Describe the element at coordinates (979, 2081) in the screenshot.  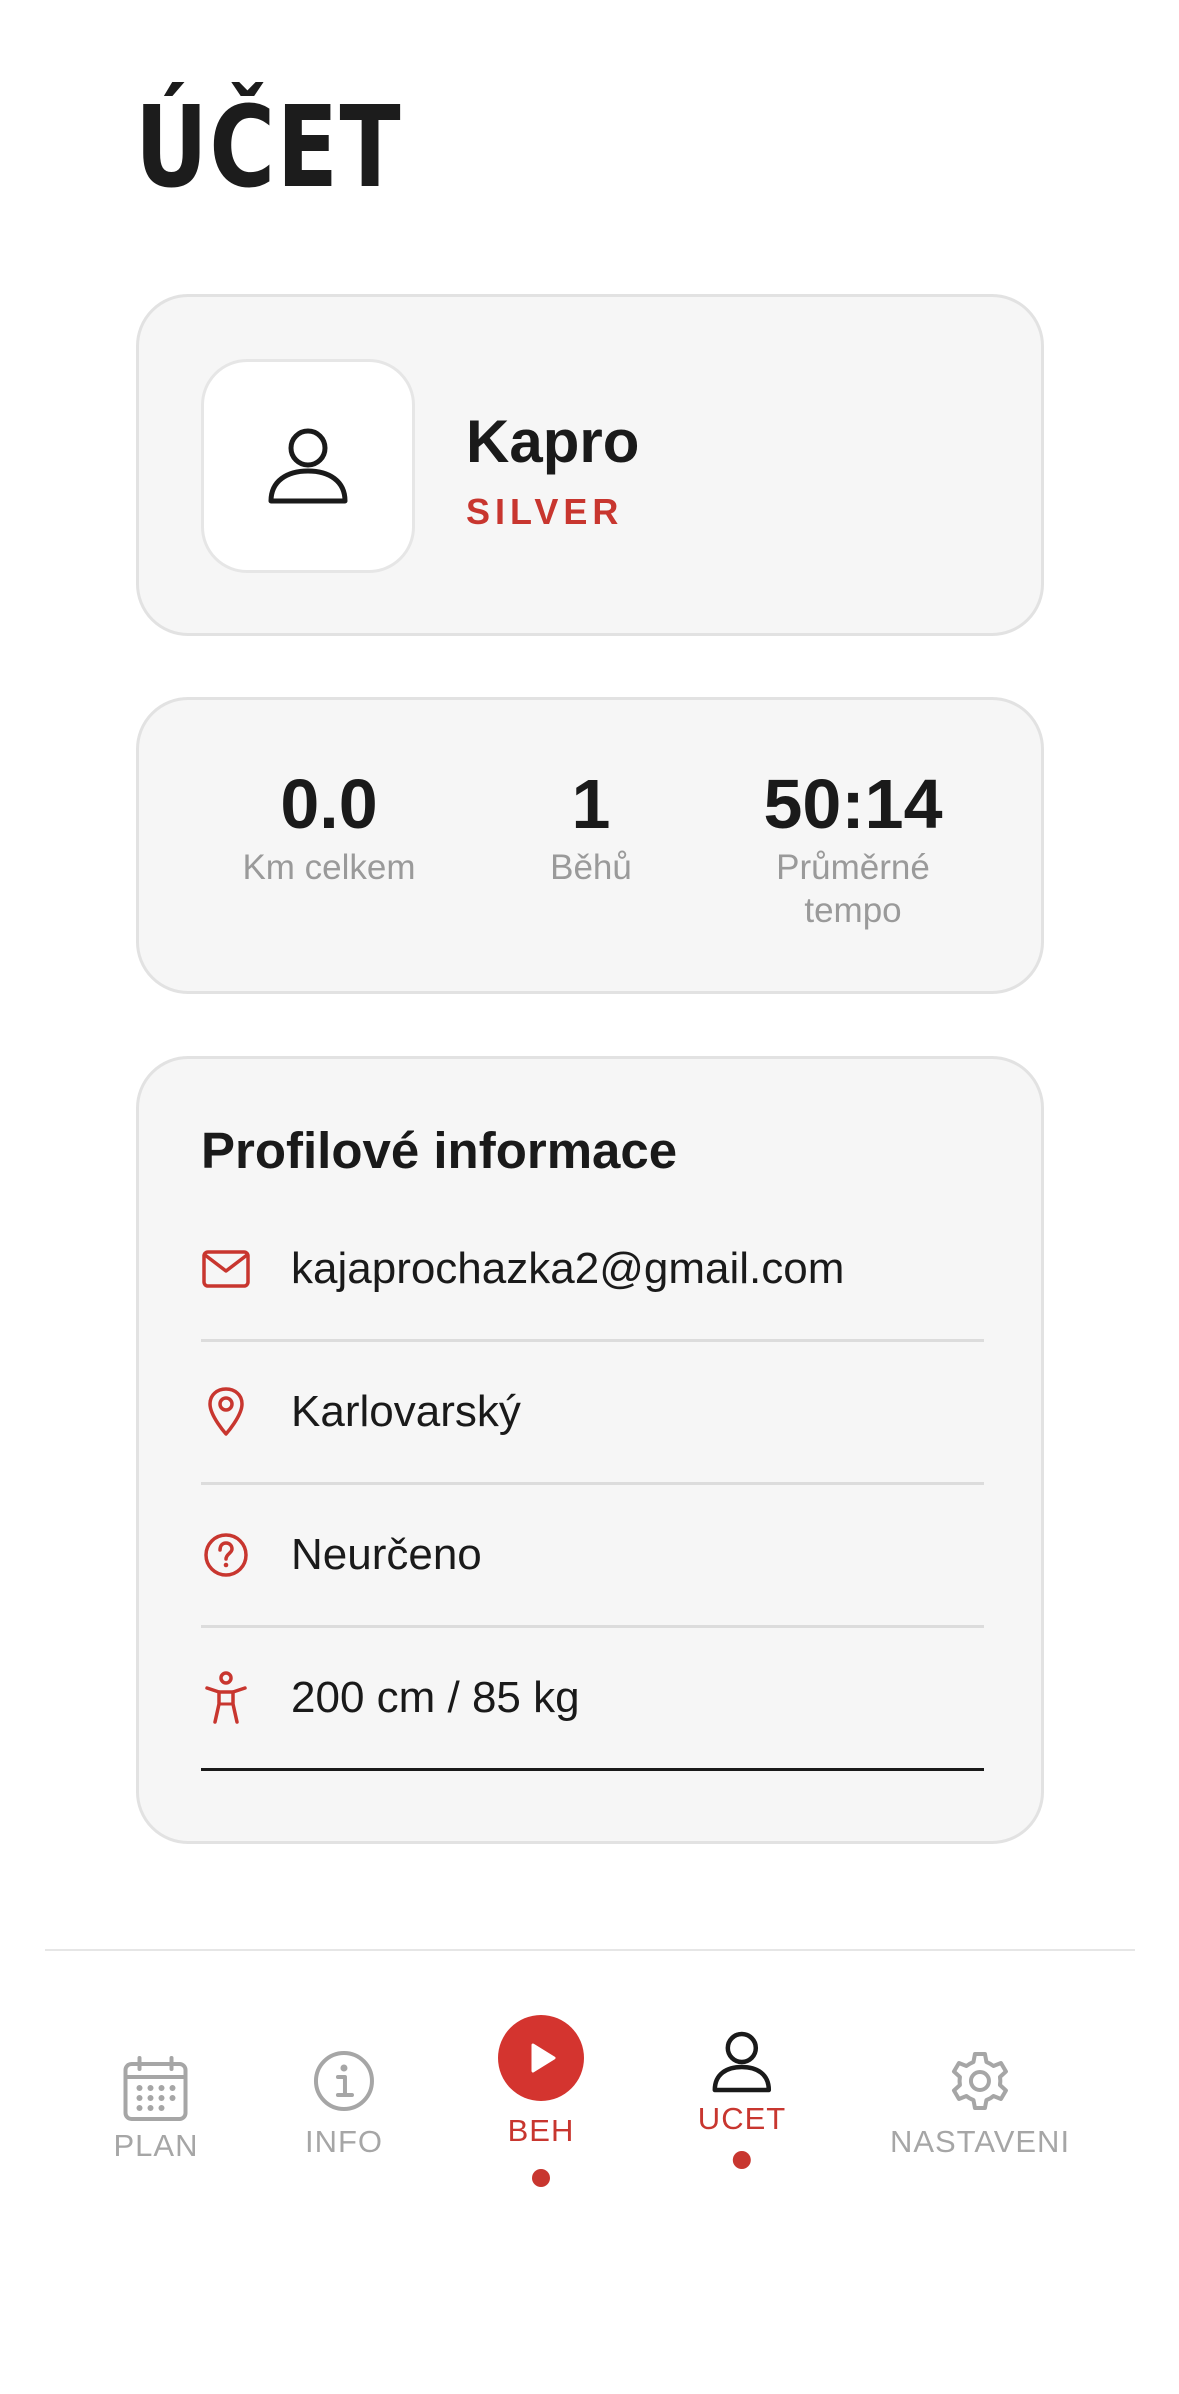
I see `gear-icon` at that location.